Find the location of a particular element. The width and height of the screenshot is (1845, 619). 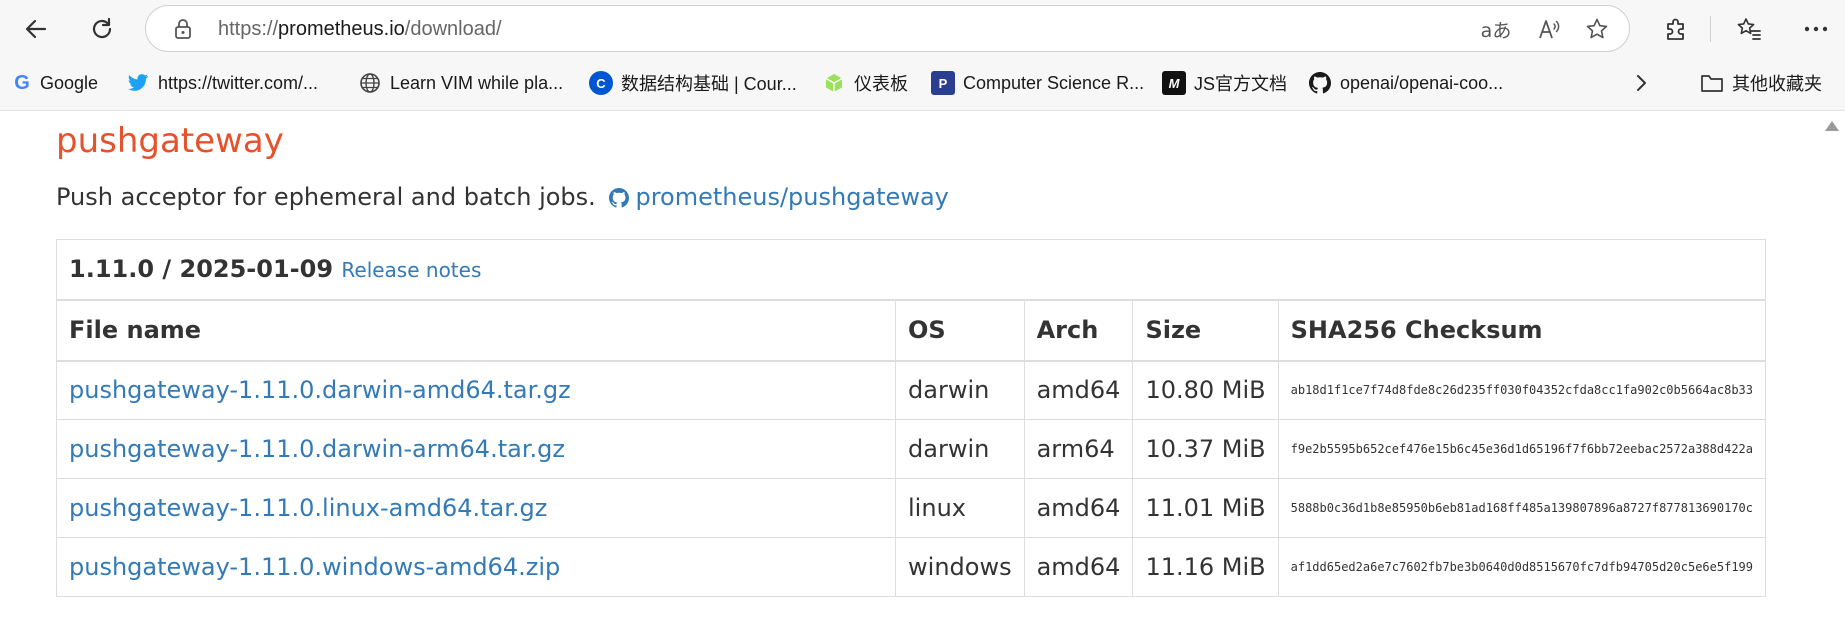

release-header-row: 1.11.0 / 2025-01-09 Release notes is located at coordinates (911, 270).